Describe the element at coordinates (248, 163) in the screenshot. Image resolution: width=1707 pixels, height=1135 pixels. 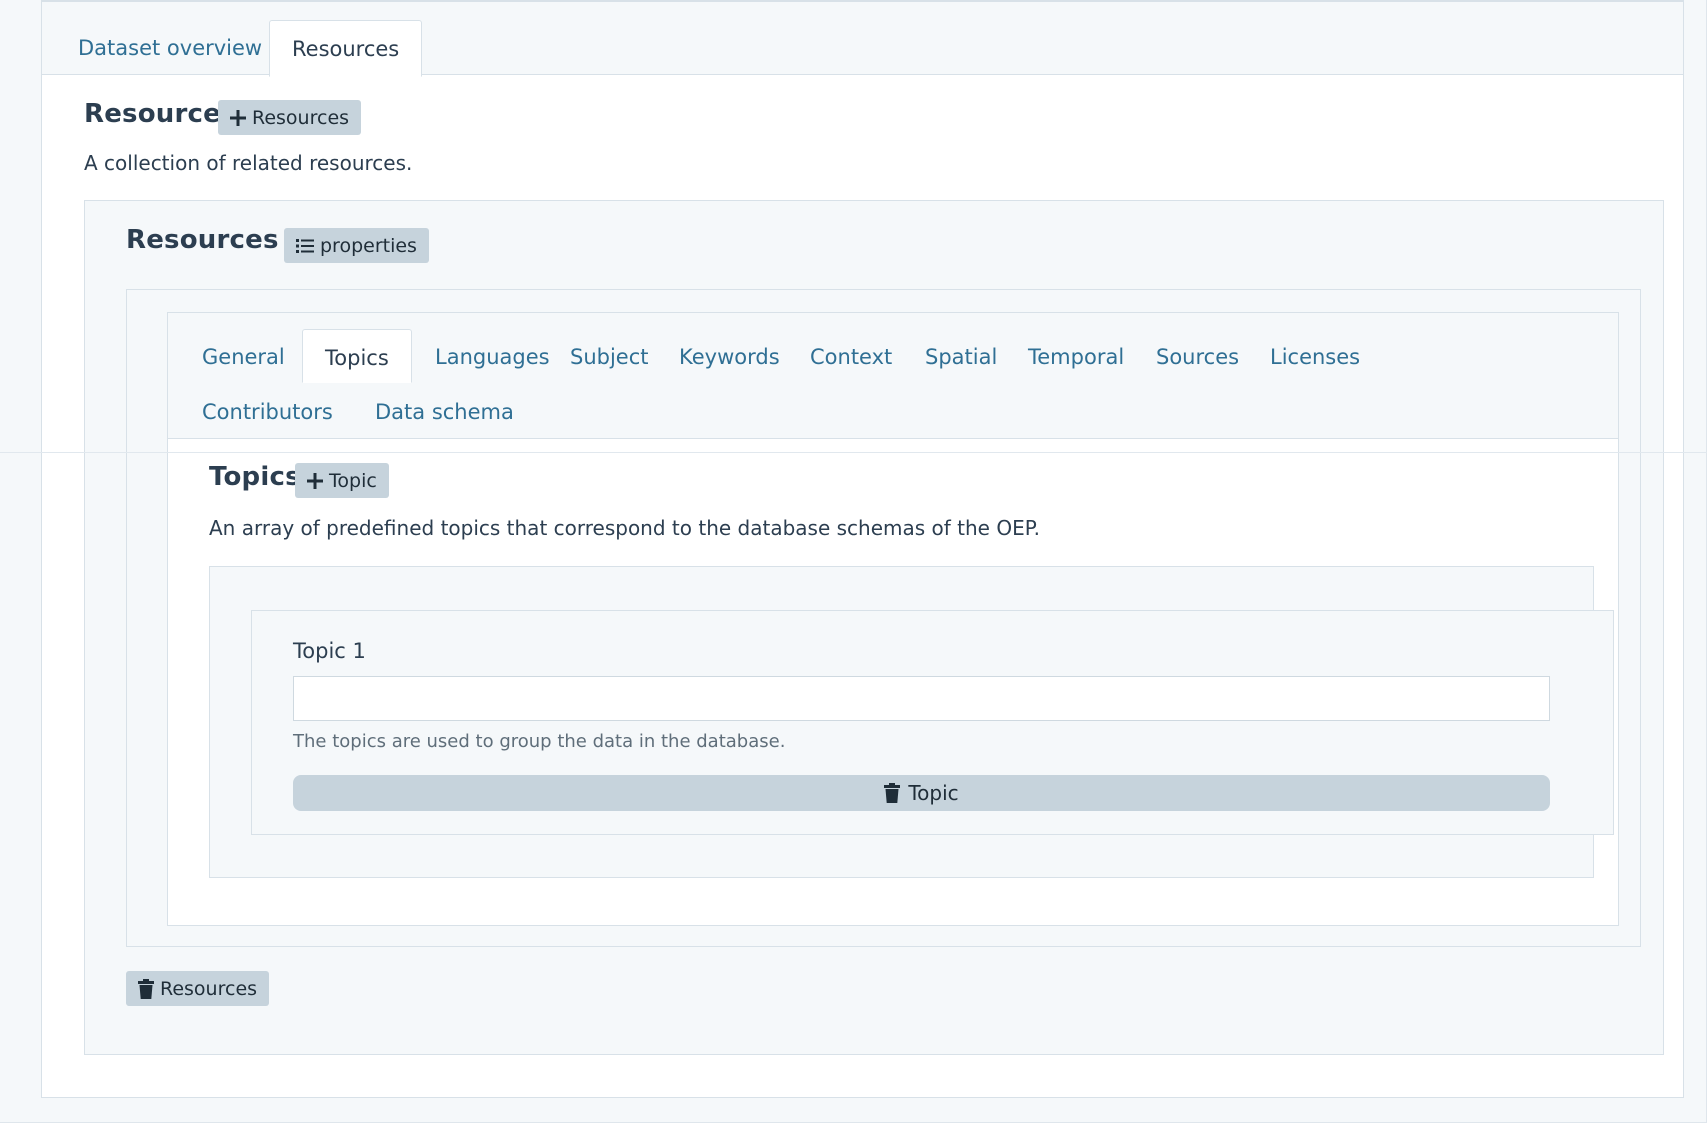
I see `resources-description: A collection of related resources.` at that location.